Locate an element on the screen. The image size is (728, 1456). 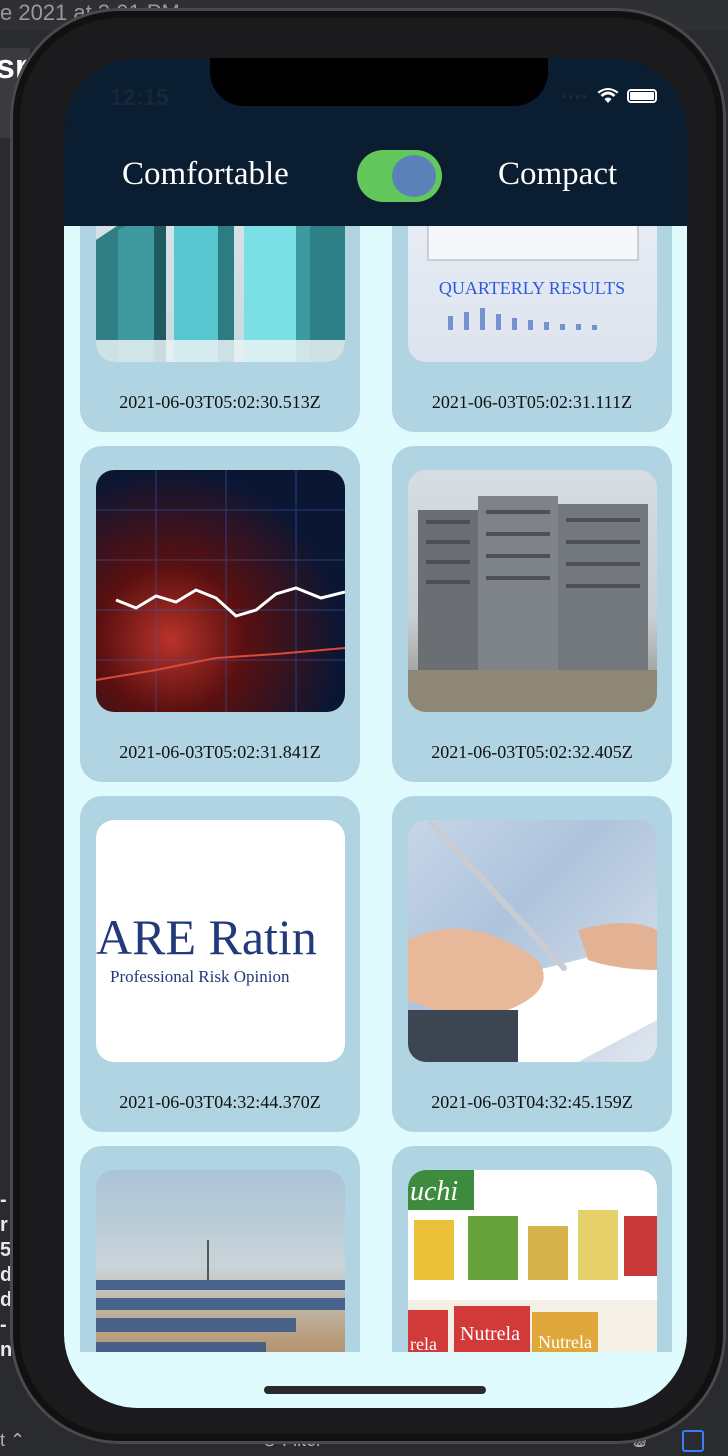
card-caption: 2021-06-03T04:32:44.370Z is located at coordinates (220, 1102).